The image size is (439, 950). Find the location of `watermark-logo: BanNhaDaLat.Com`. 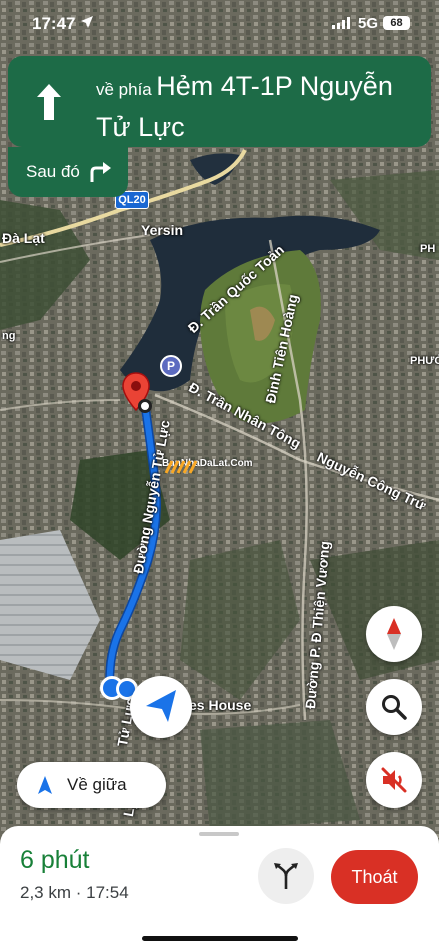

watermark-logo: BanNhaDaLat.Com is located at coordinates (207, 466).